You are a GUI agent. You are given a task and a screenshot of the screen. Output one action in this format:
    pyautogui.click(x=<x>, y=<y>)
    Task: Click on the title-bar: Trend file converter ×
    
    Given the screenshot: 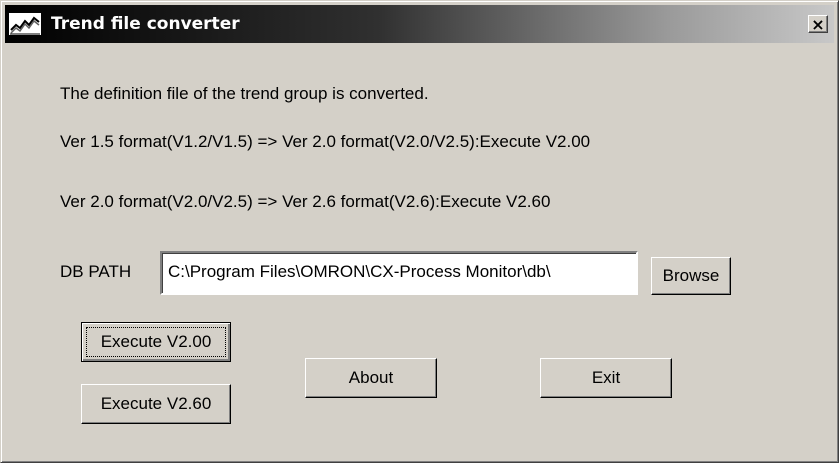 What is the action you would take?
    pyautogui.click(x=419, y=24)
    